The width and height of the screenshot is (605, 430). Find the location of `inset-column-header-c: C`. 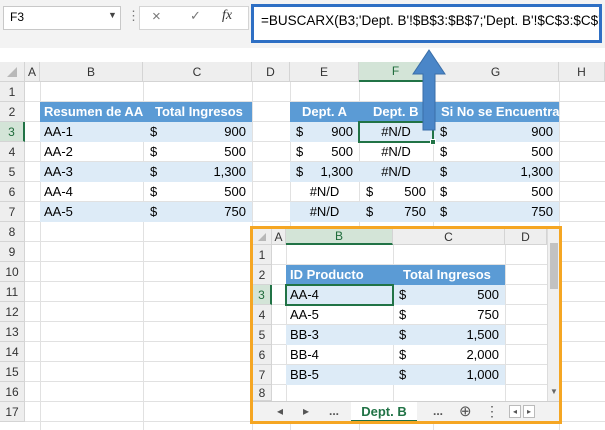

inset-column-header-c: C is located at coordinates (449, 237).